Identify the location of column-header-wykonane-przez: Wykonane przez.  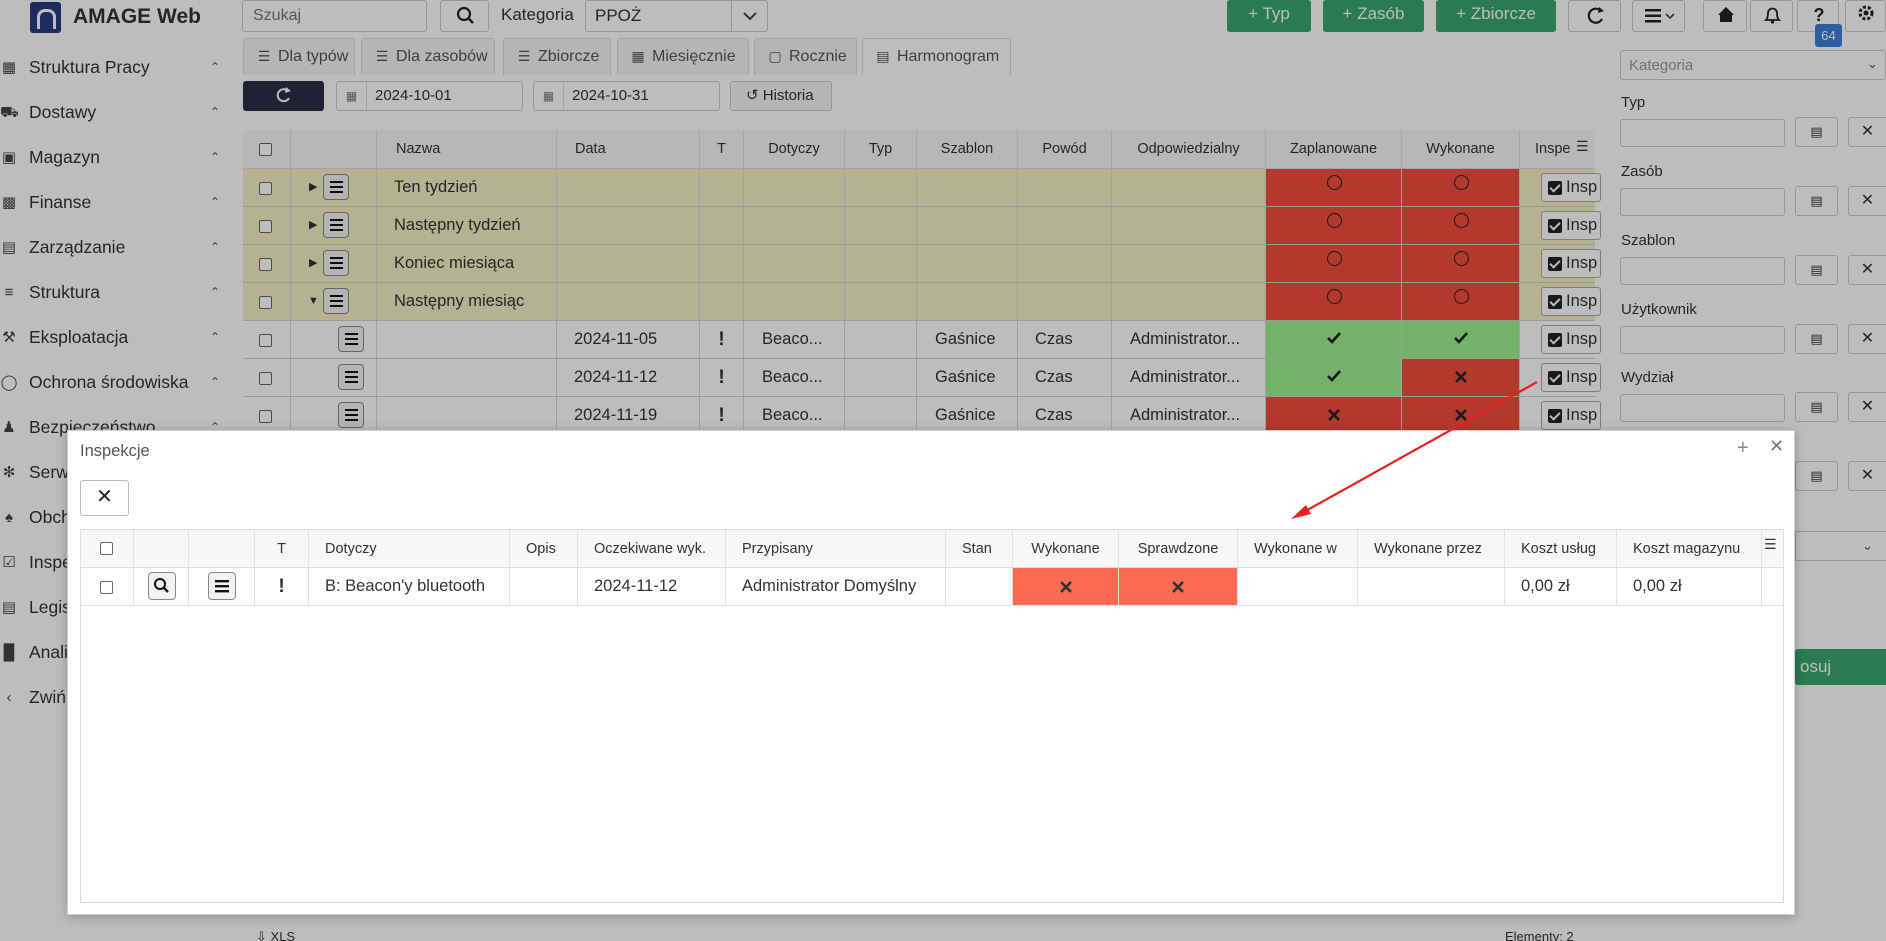
(1431, 549).